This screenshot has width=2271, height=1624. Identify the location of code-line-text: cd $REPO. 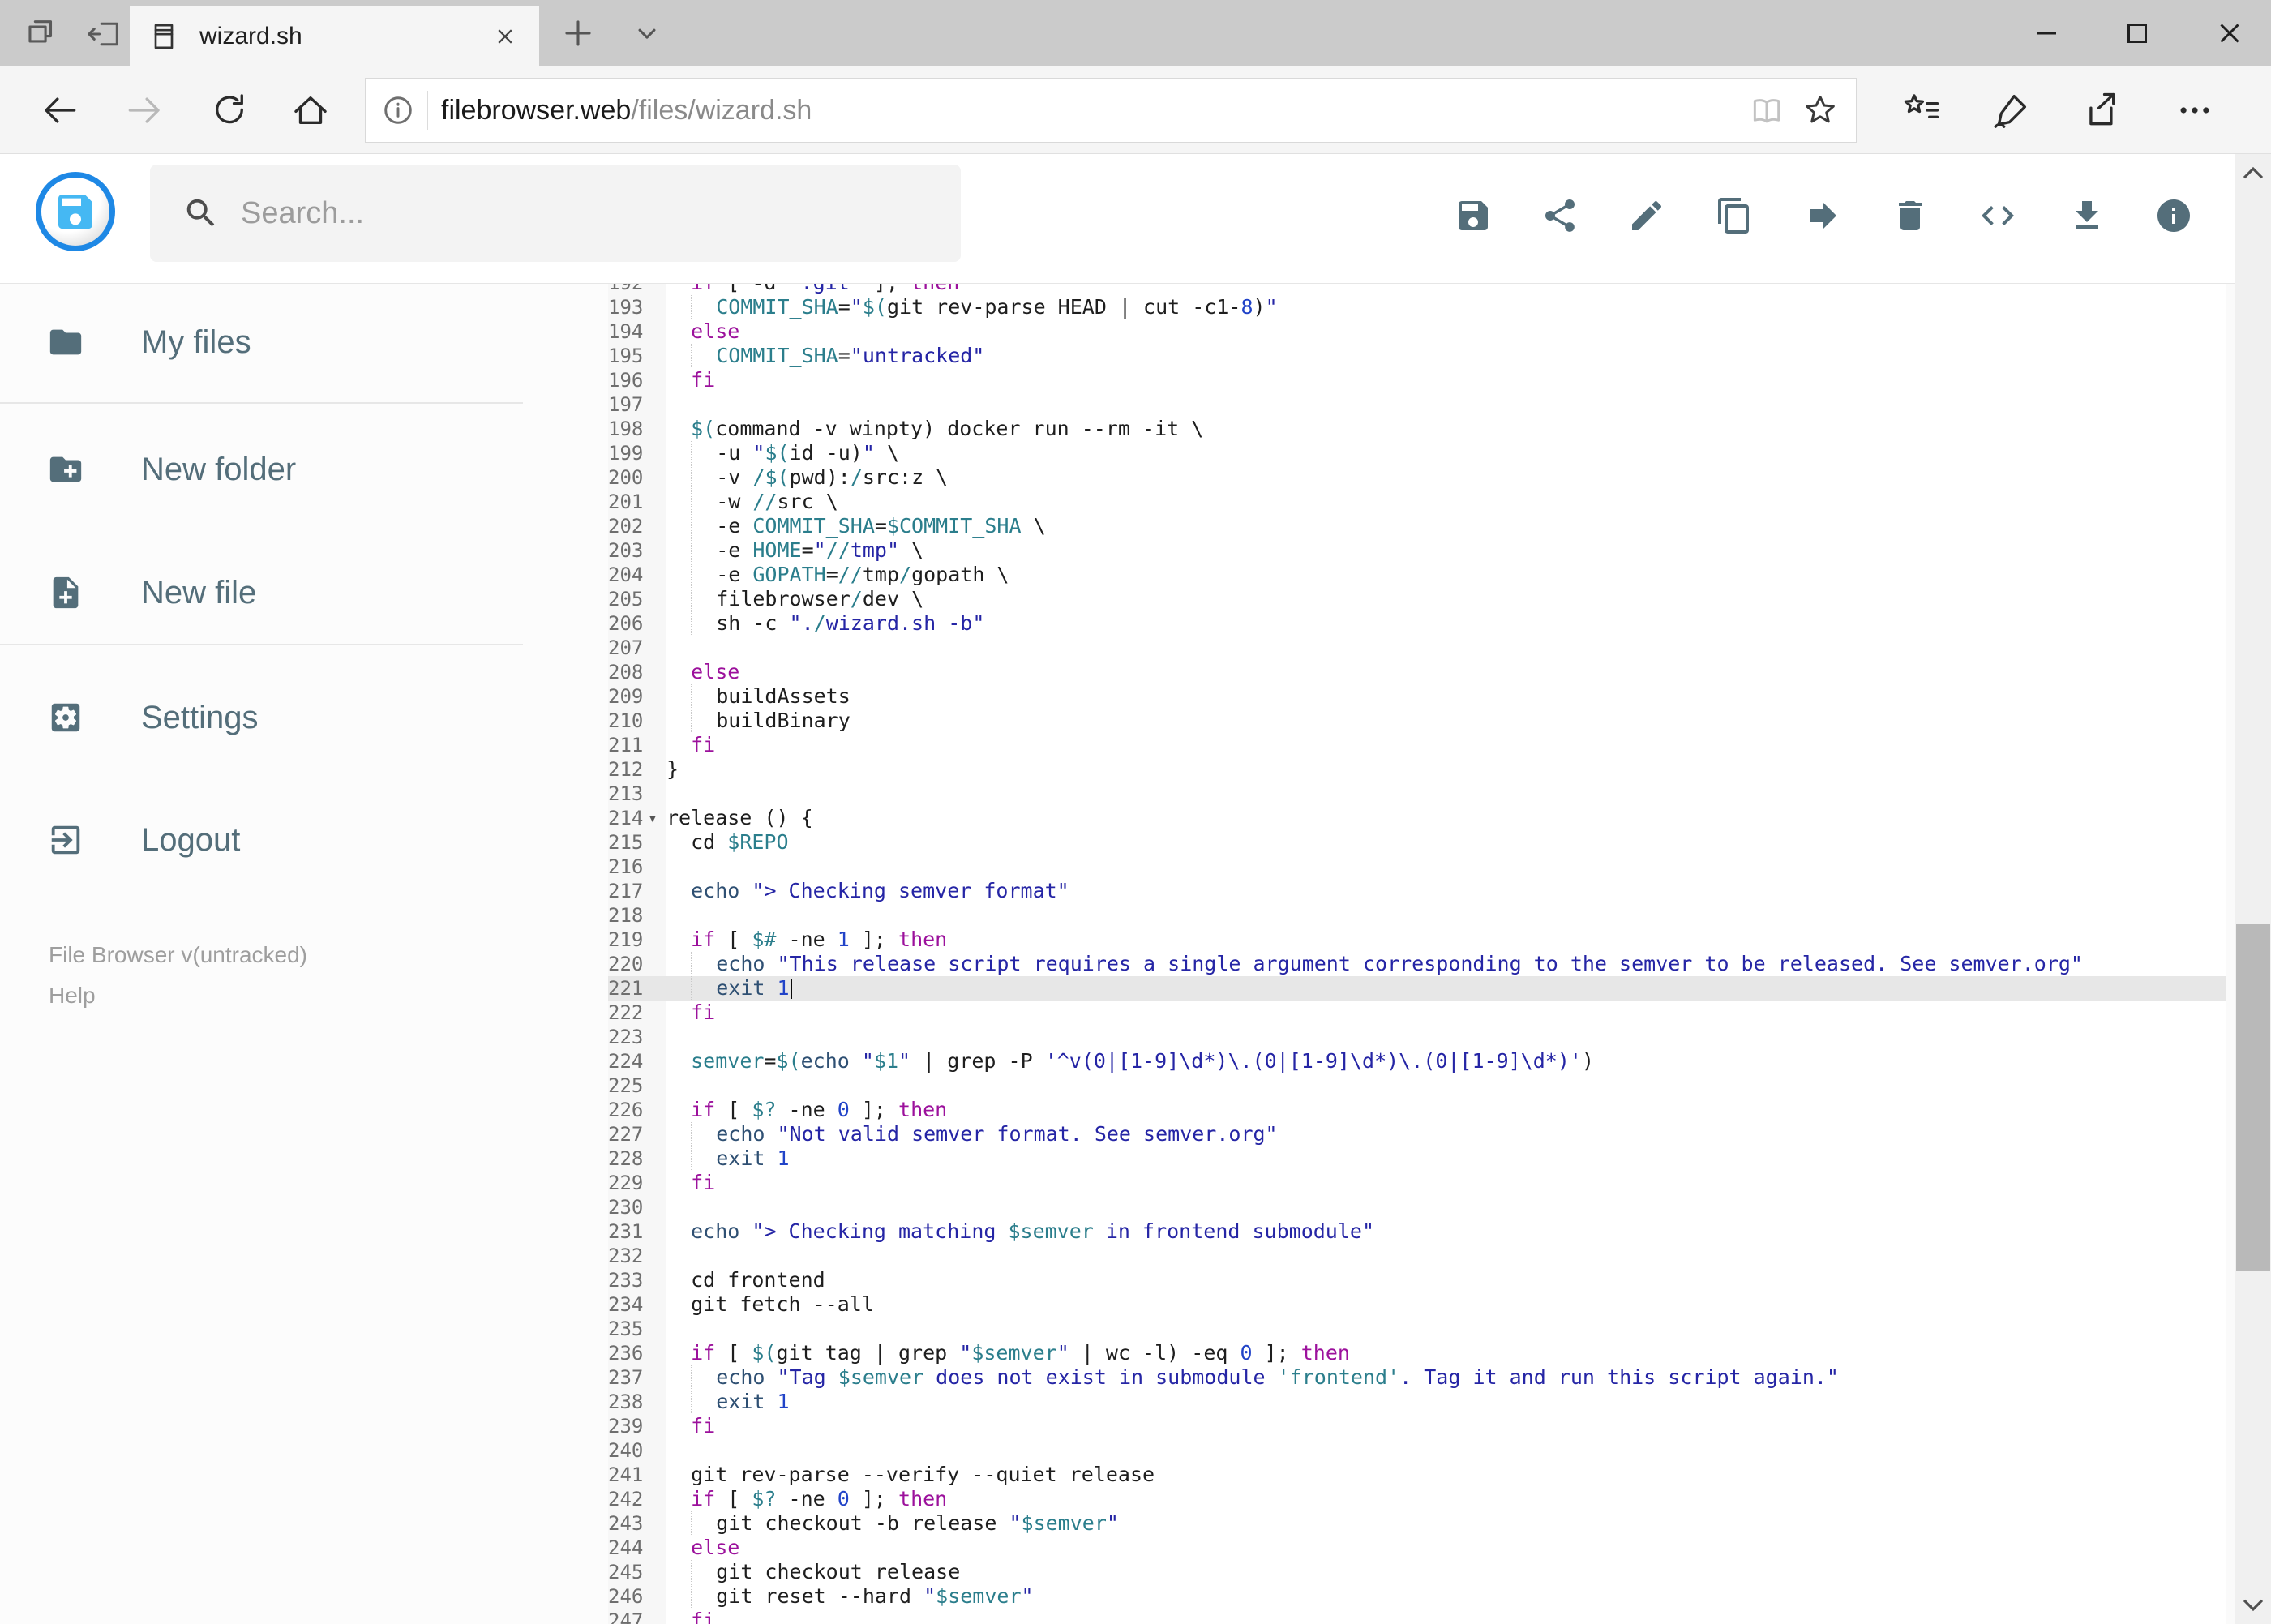
(725, 843).